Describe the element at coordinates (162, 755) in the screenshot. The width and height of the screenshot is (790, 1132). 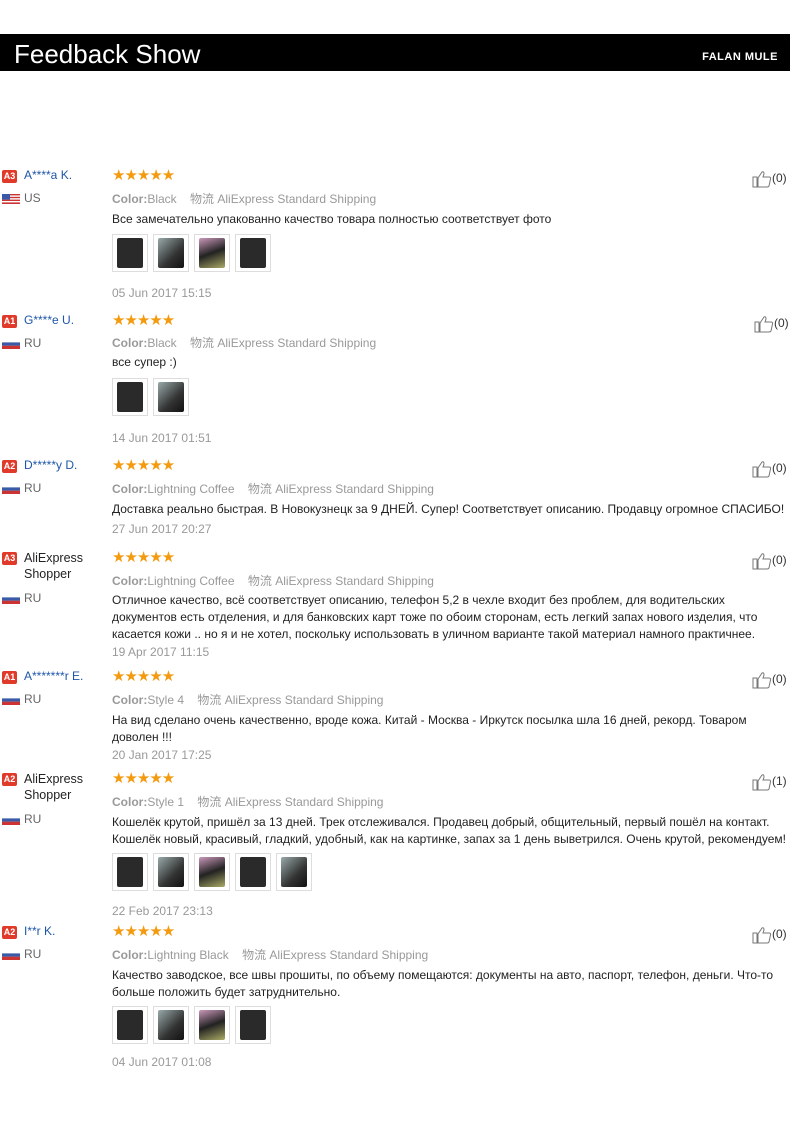
I see `review-date: 20 Jan 2017 17:25` at that location.